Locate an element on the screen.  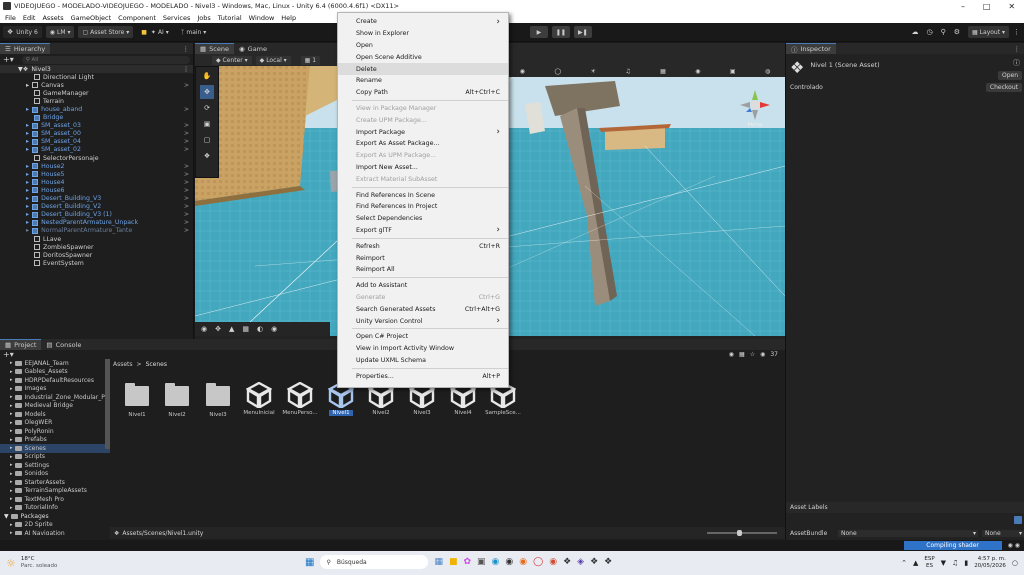
tree-folder: ▸ Gables_Assets is located at coordinates (55, 372).